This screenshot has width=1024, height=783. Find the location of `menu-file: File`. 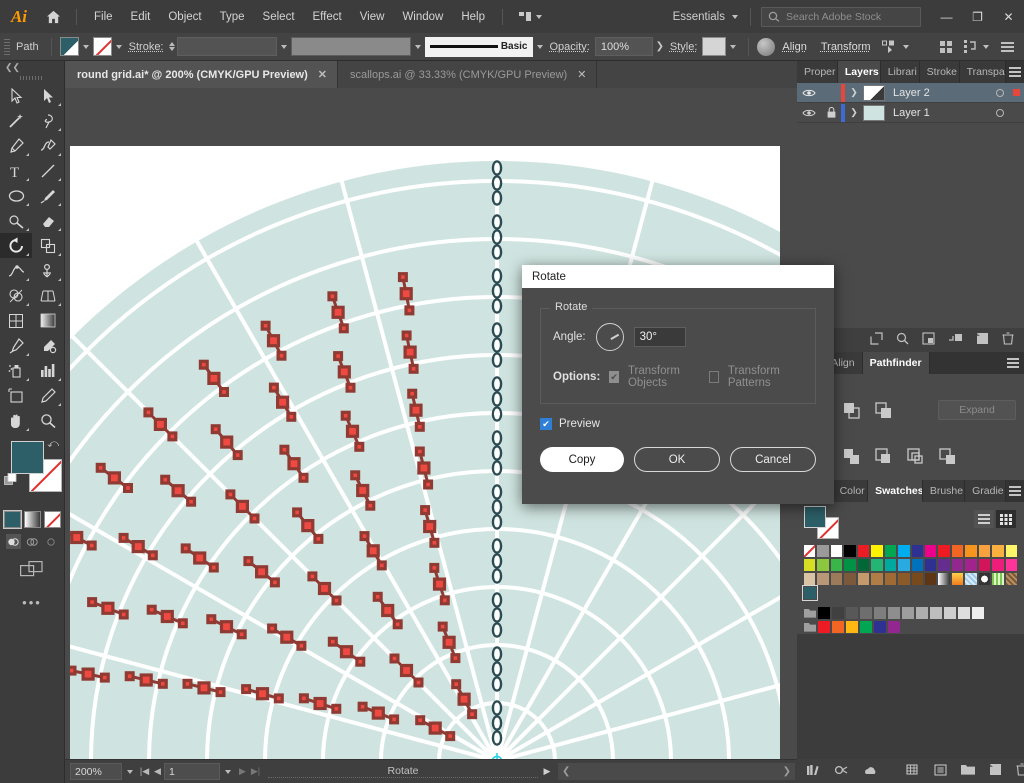

menu-file: File is located at coordinates (103, 17).